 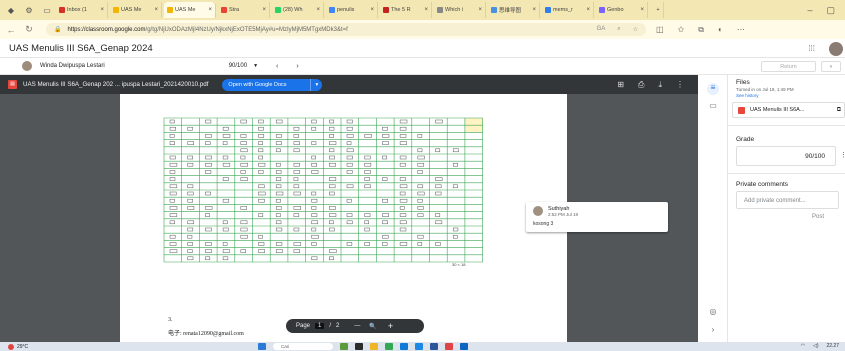 What do you see at coordinates (422, 48) in the screenshot?
I see `classroom-header: UAS Menulis III S6A_Genap 2024 ⁞⁞⁞` at bounding box center [422, 48].